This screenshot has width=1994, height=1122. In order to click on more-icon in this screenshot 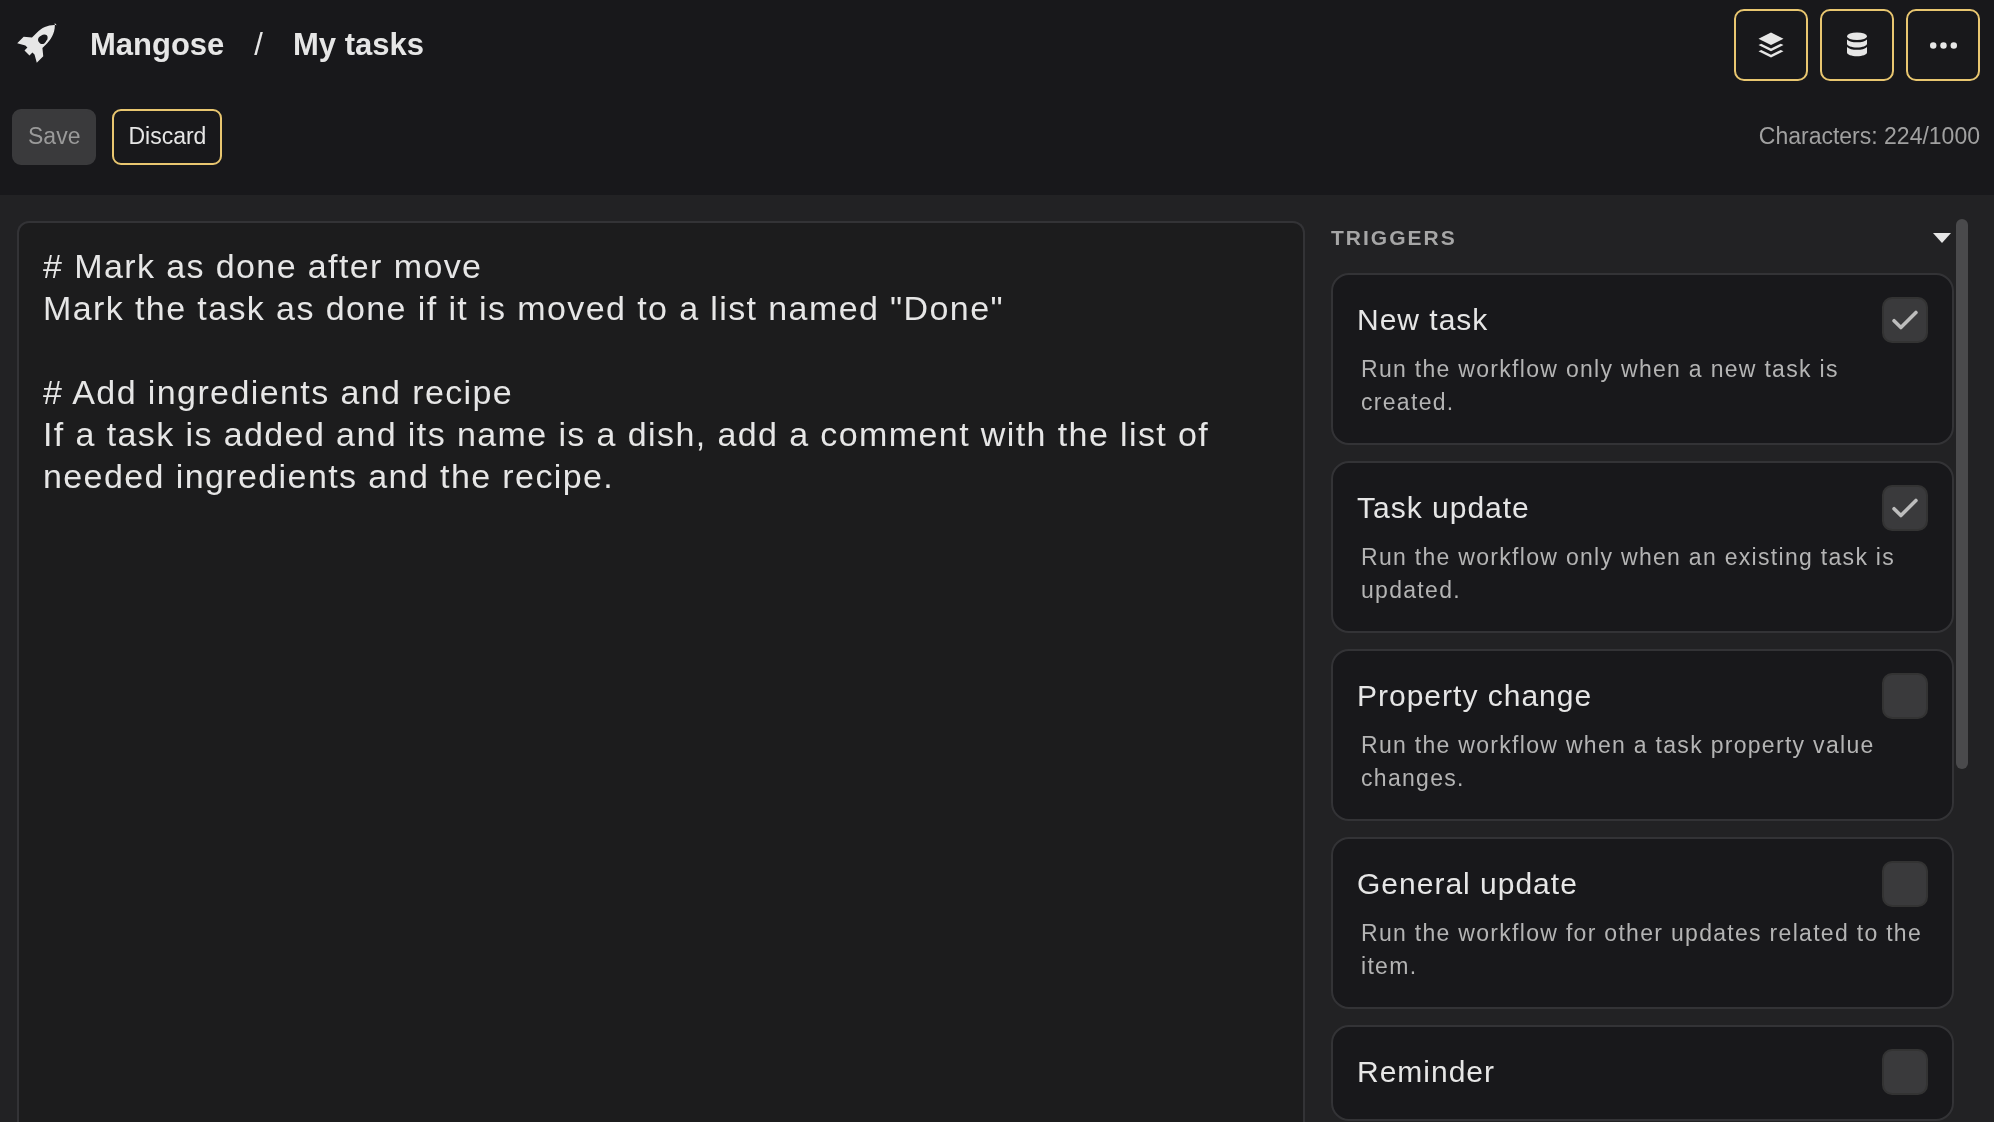, I will do `click(1943, 45)`.